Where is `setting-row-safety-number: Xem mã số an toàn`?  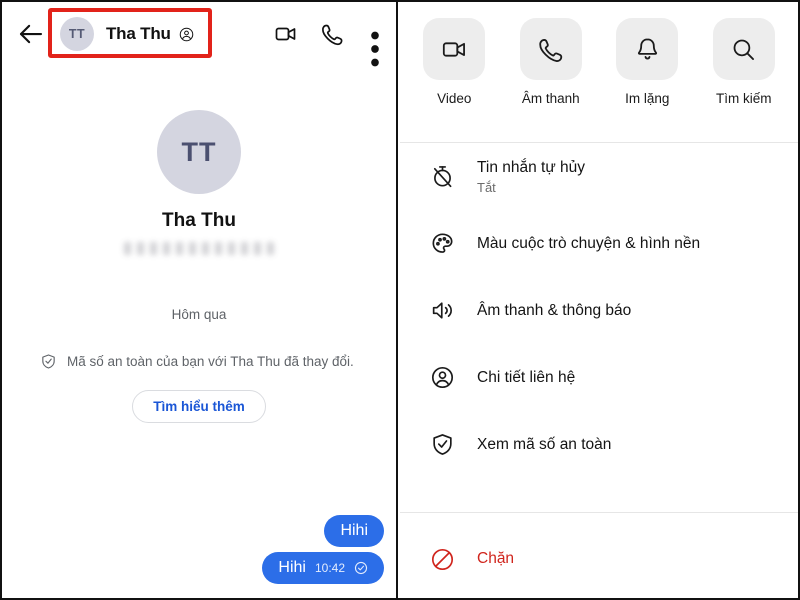 setting-row-safety-number: Xem mã số an toàn is located at coordinates (599, 444).